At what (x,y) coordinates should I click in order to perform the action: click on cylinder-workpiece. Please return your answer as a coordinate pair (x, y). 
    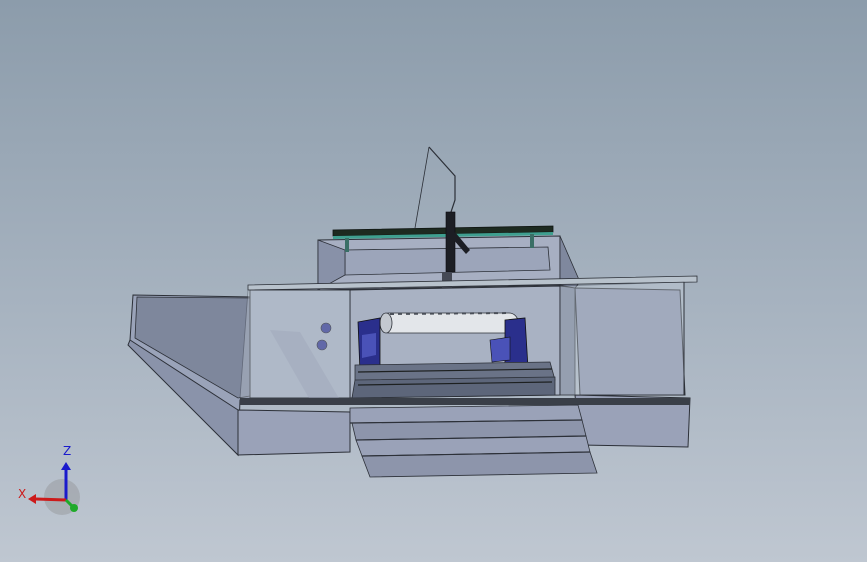
    Looking at the image, I should click on (449, 323).